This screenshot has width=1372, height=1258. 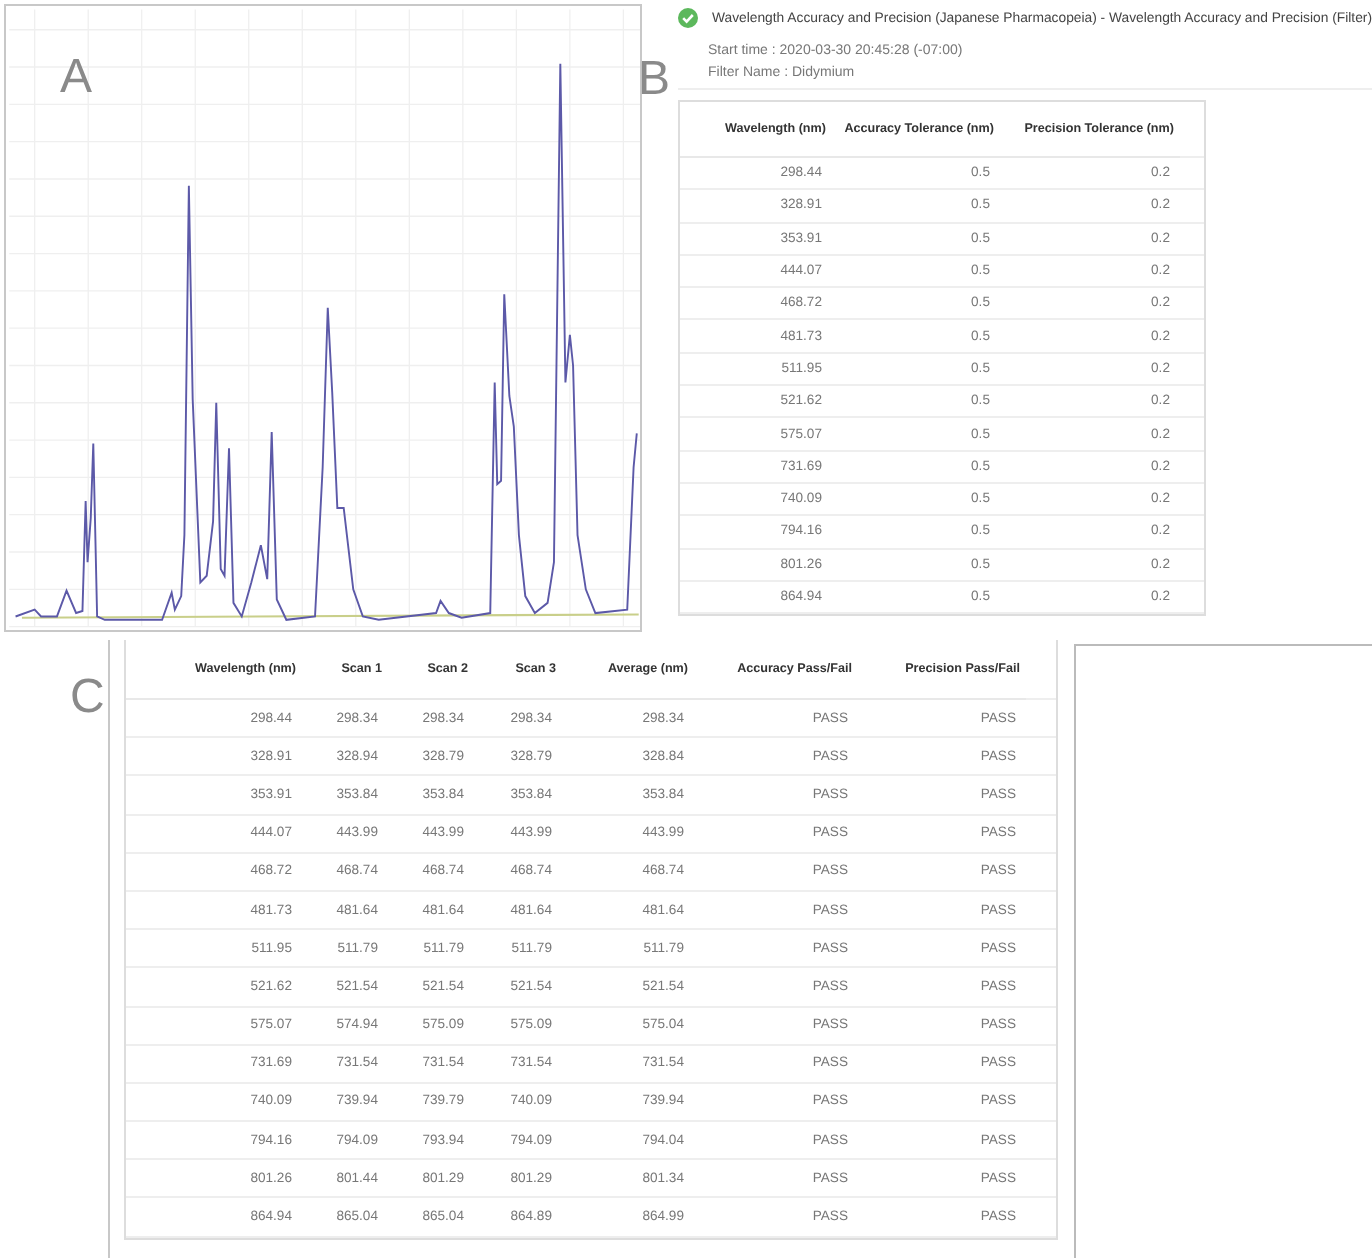 I want to click on panel-letter: A, so click(x=76, y=78).